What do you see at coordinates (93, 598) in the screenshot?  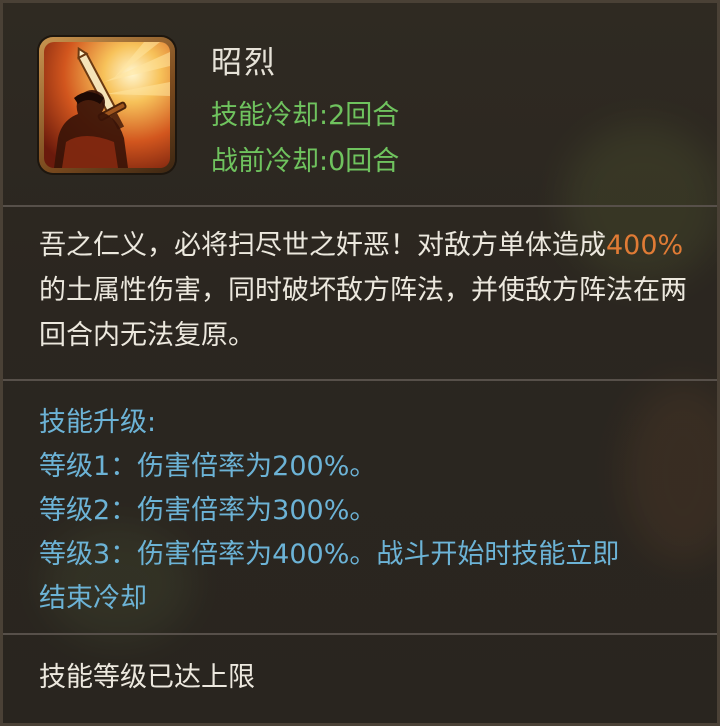 I see `upgrade-level-3-cont: 结束冷却` at bounding box center [93, 598].